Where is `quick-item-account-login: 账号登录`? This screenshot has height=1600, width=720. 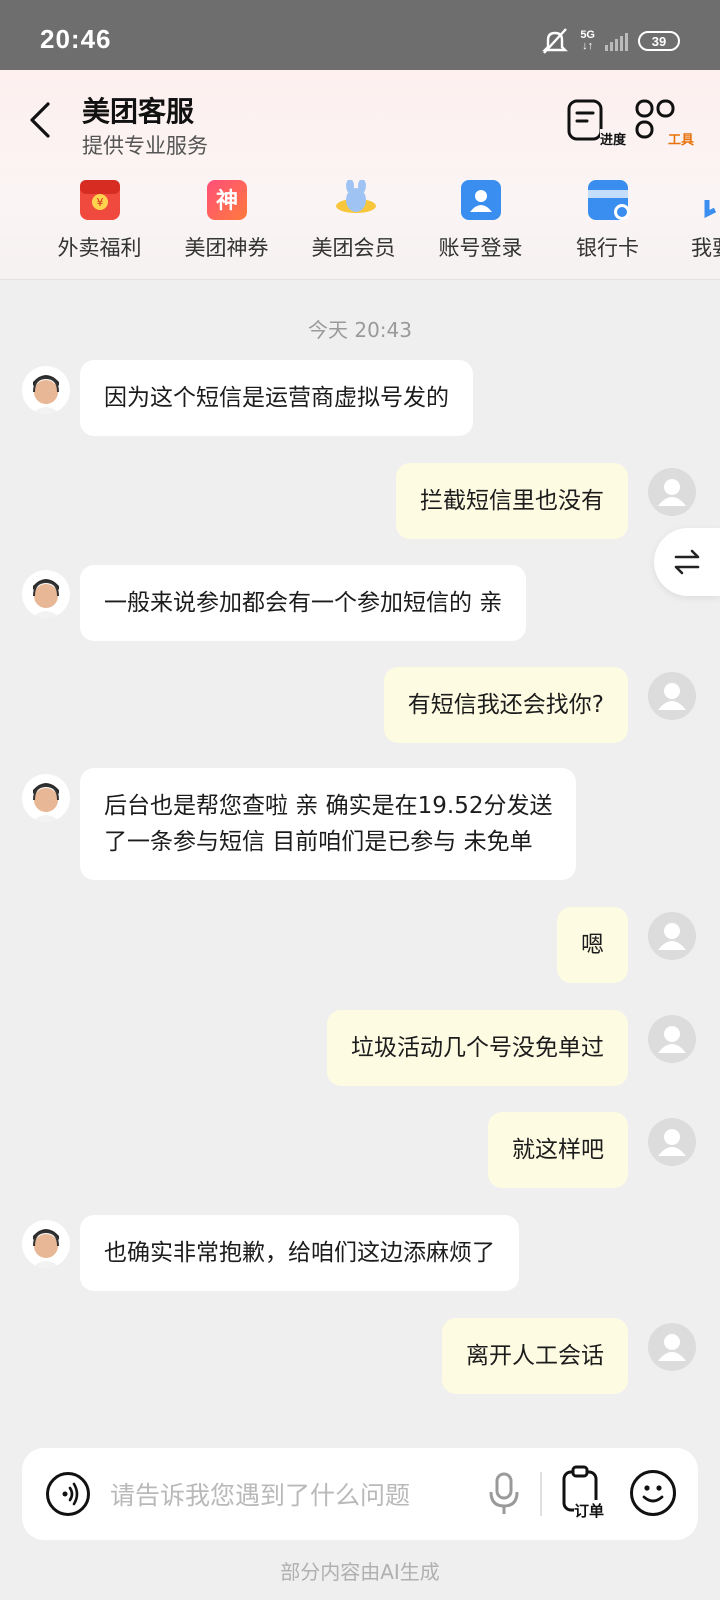 quick-item-account-login: 账号登录 is located at coordinates (480, 225).